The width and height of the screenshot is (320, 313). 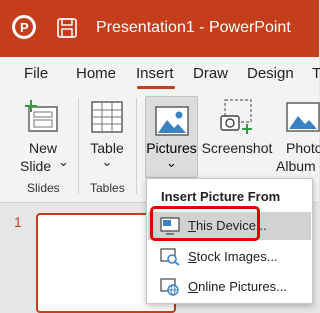 What do you see at coordinates (237, 137) in the screenshot?
I see `screenshot-button: Screenshot` at bounding box center [237, 137].